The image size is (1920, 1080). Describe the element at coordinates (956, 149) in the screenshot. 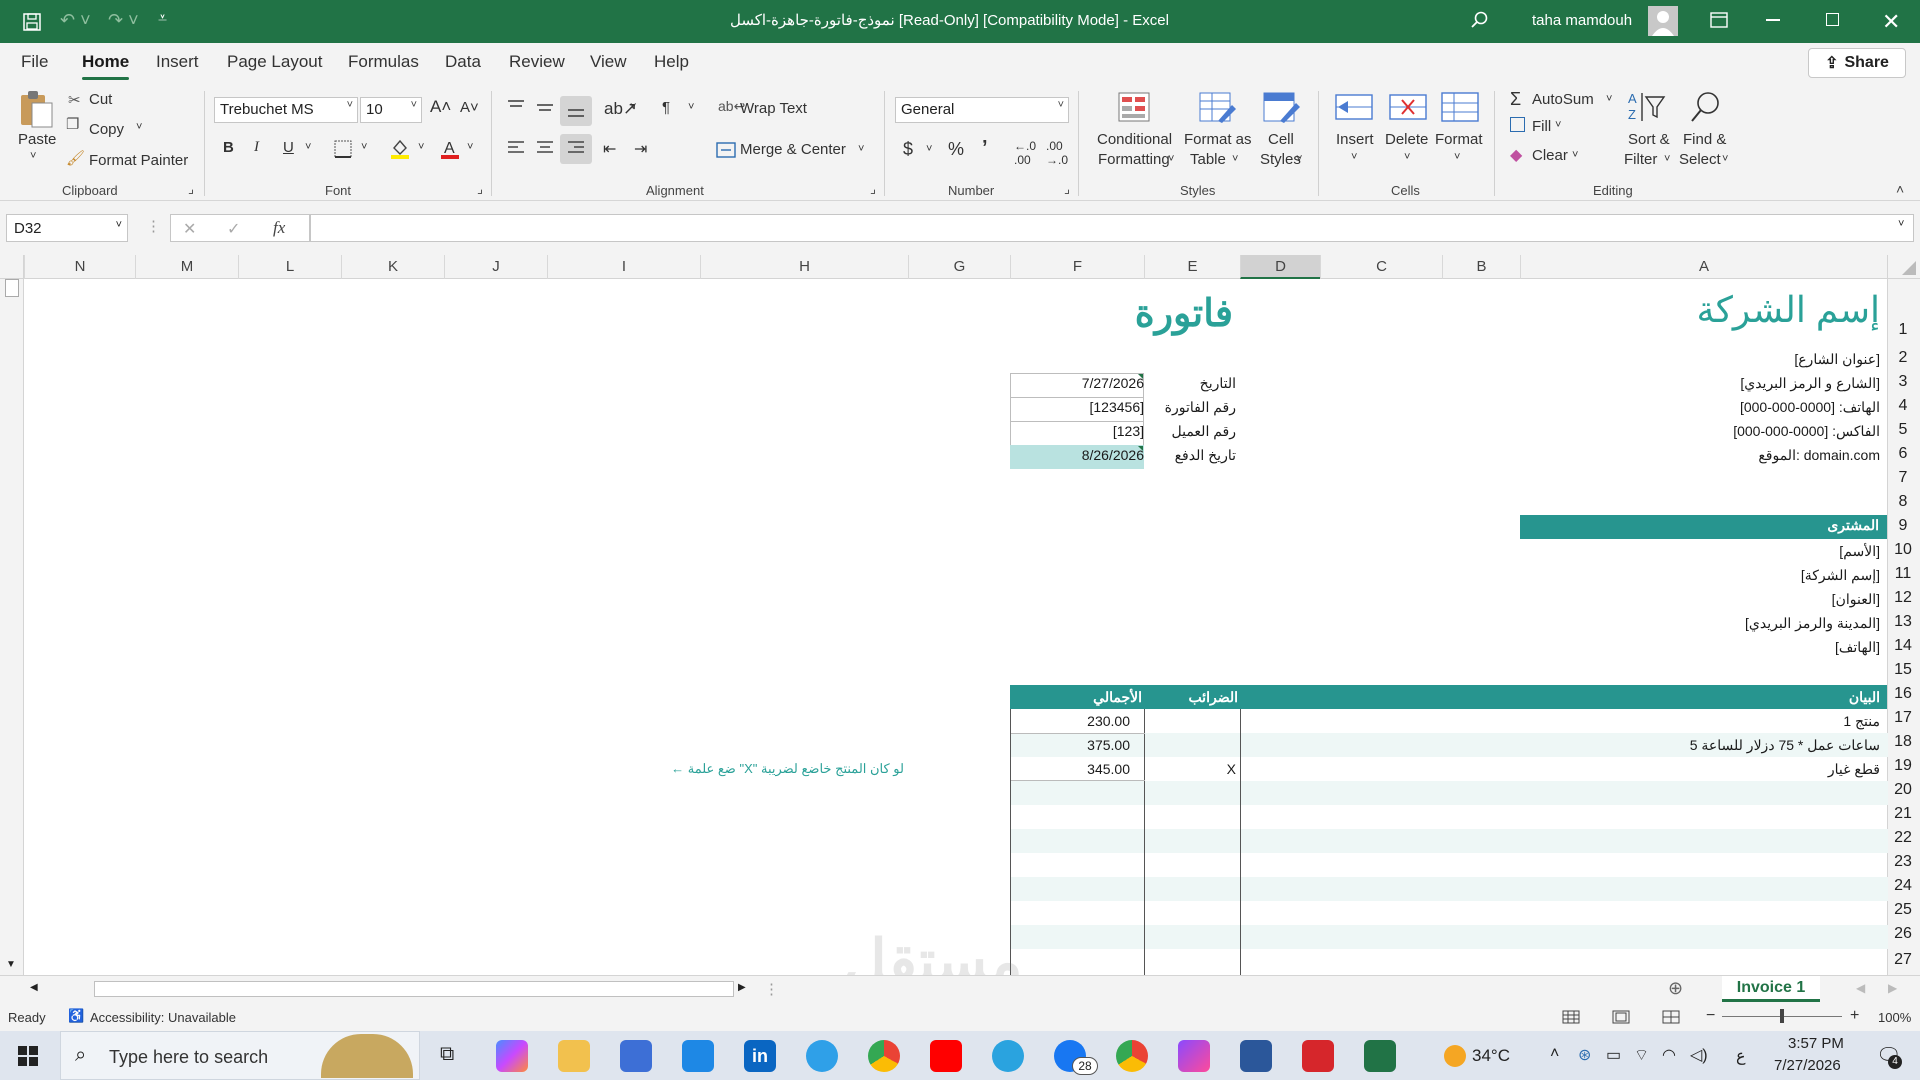

I see `percent-icon: %` at that location.